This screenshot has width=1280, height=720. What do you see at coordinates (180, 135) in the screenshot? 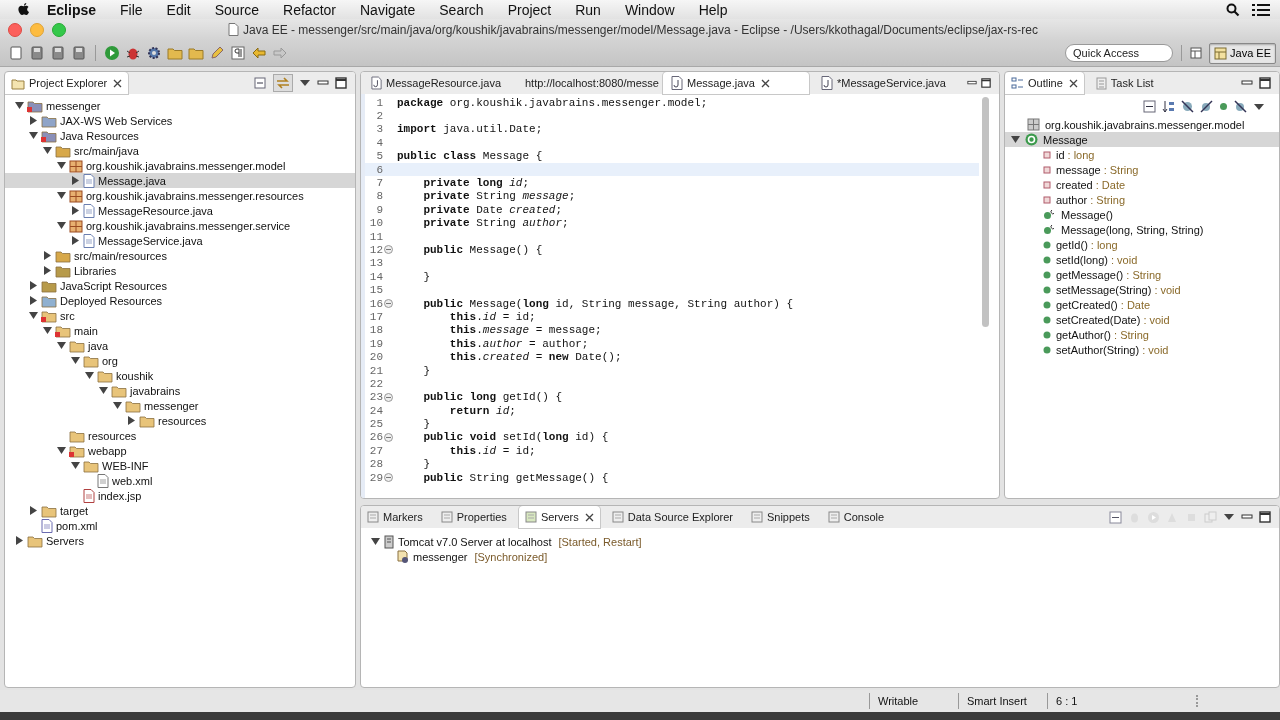
I see `tree-item: Java Resources` at bounding box center [180, 135].